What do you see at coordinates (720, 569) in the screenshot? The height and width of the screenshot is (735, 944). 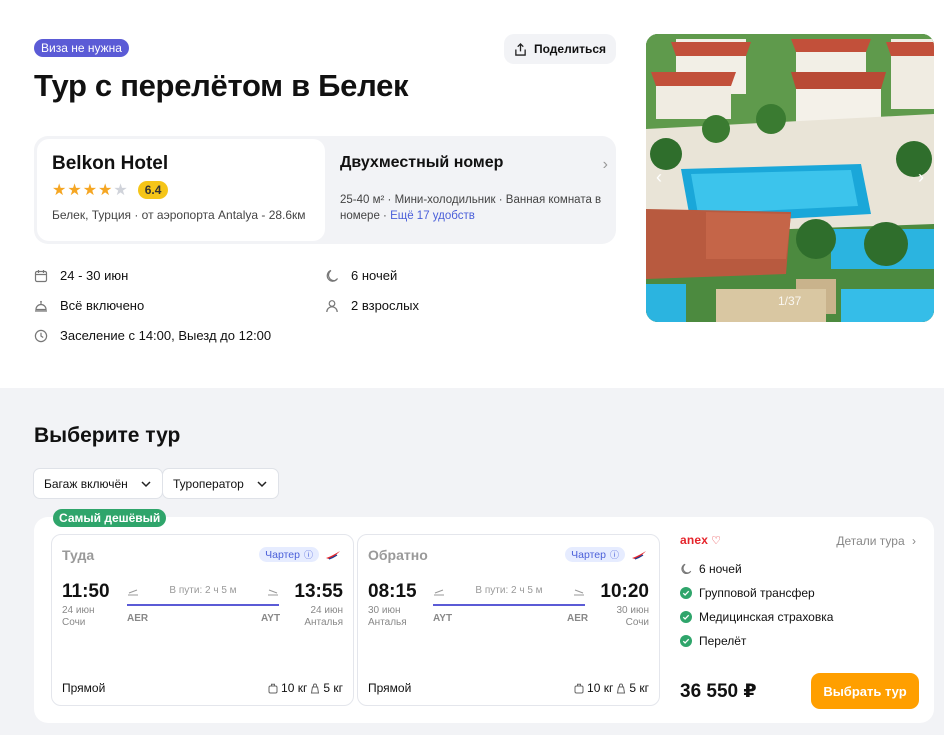 I see `operator-nights-text: 6 ночей` at bounding box center [720, 569].